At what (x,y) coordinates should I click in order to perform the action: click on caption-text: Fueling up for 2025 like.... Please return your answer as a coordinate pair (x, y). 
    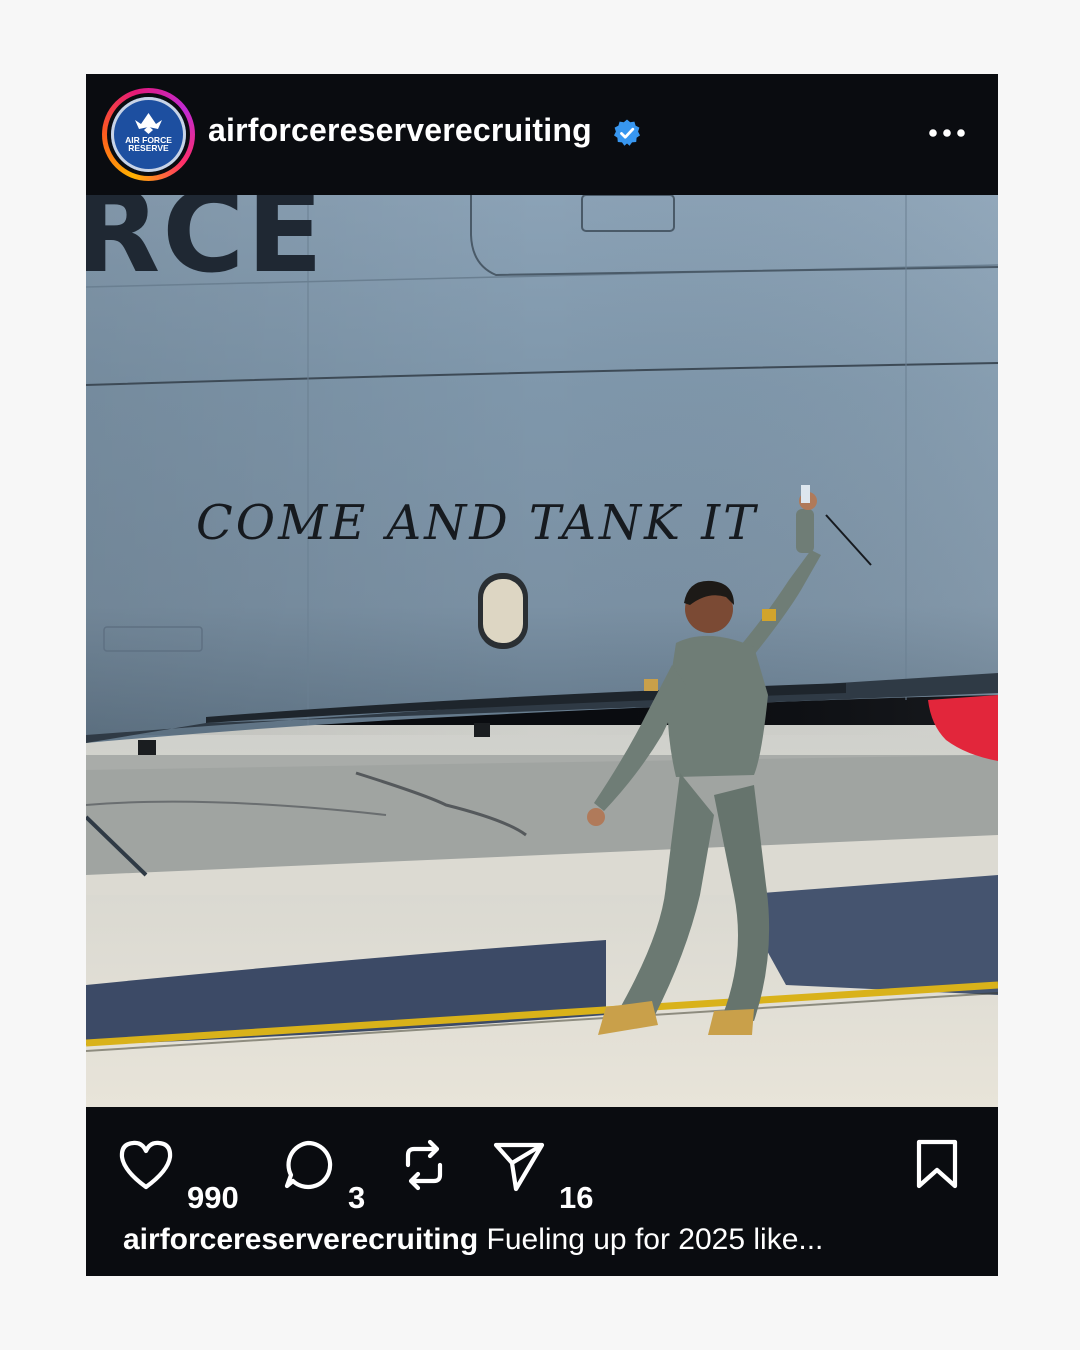
    Looking at the image, I should click on (651, 1239).